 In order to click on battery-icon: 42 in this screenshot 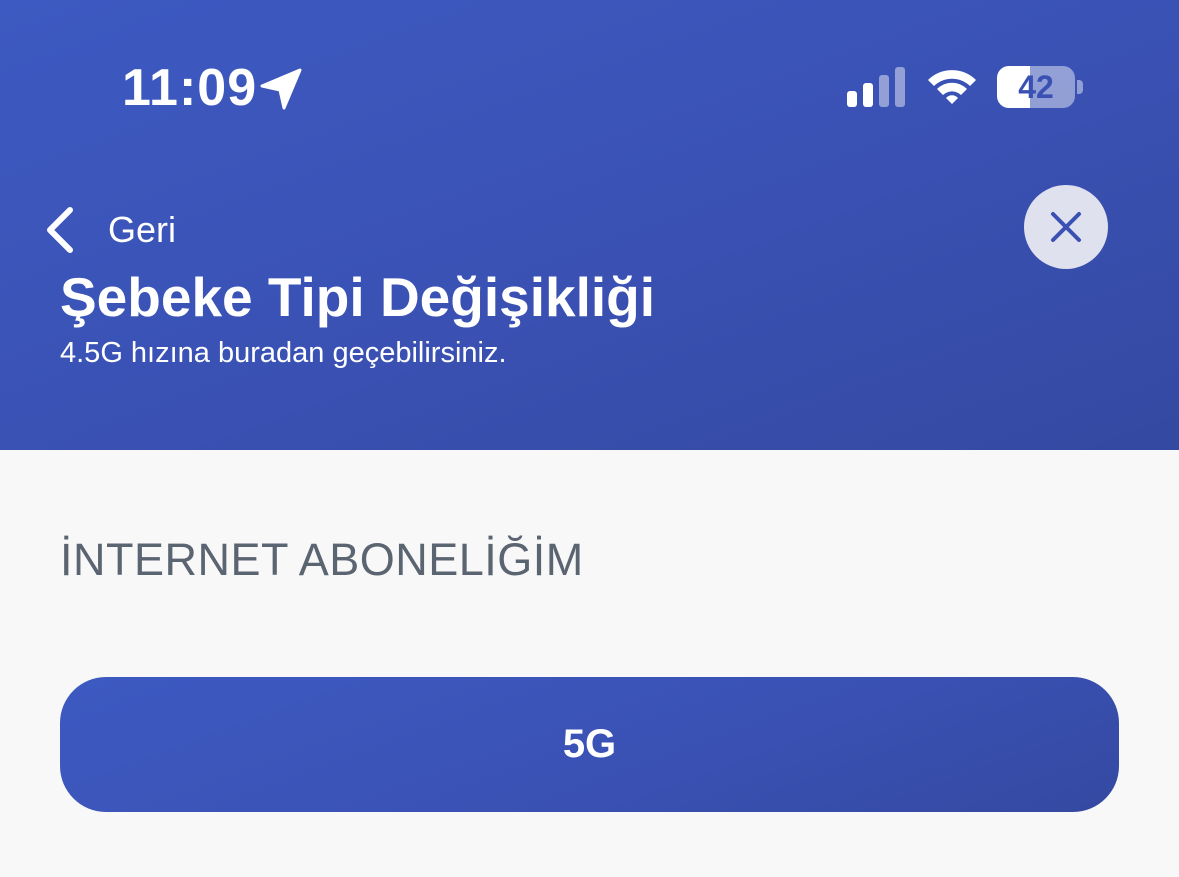, I will do `click(1042, 88)`.